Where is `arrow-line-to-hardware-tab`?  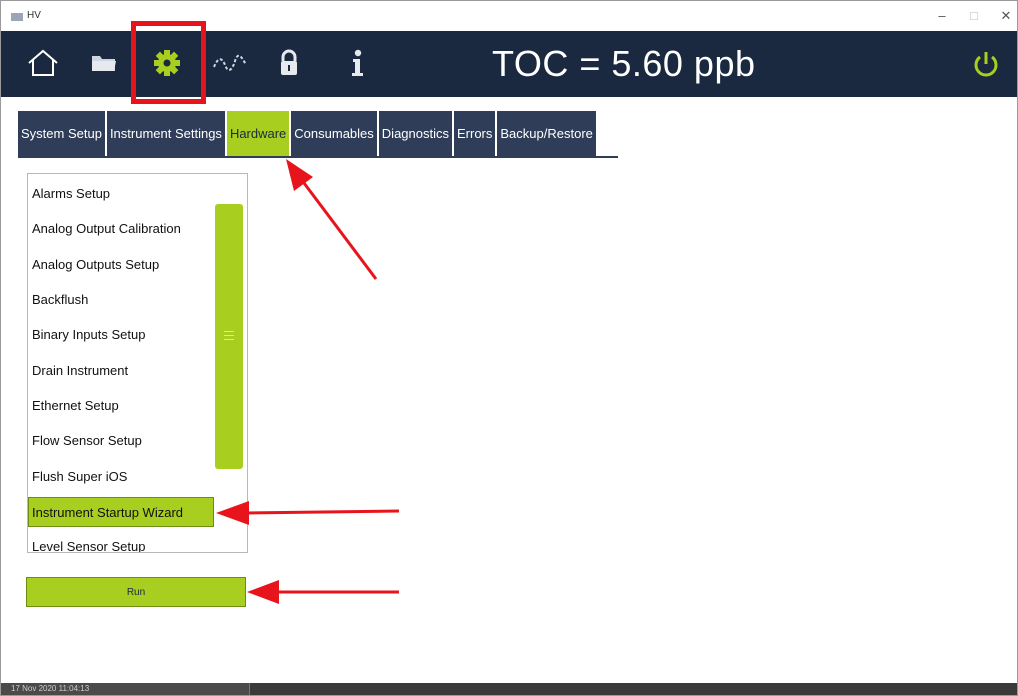
arrow-line-to-hardware-tab is located at coordinates (338, 229).